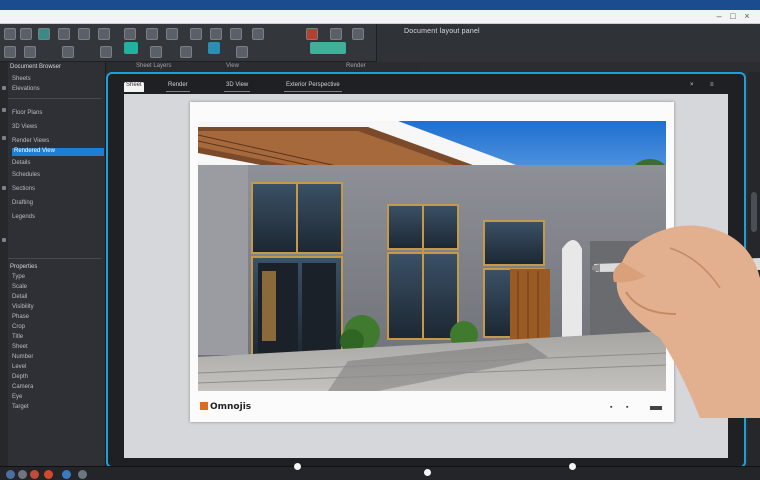 This screenshot has height=480, width=760. Describe the element at coordinates (356, 66) in the screenshot. I see `subbar-label: Render` at that location.